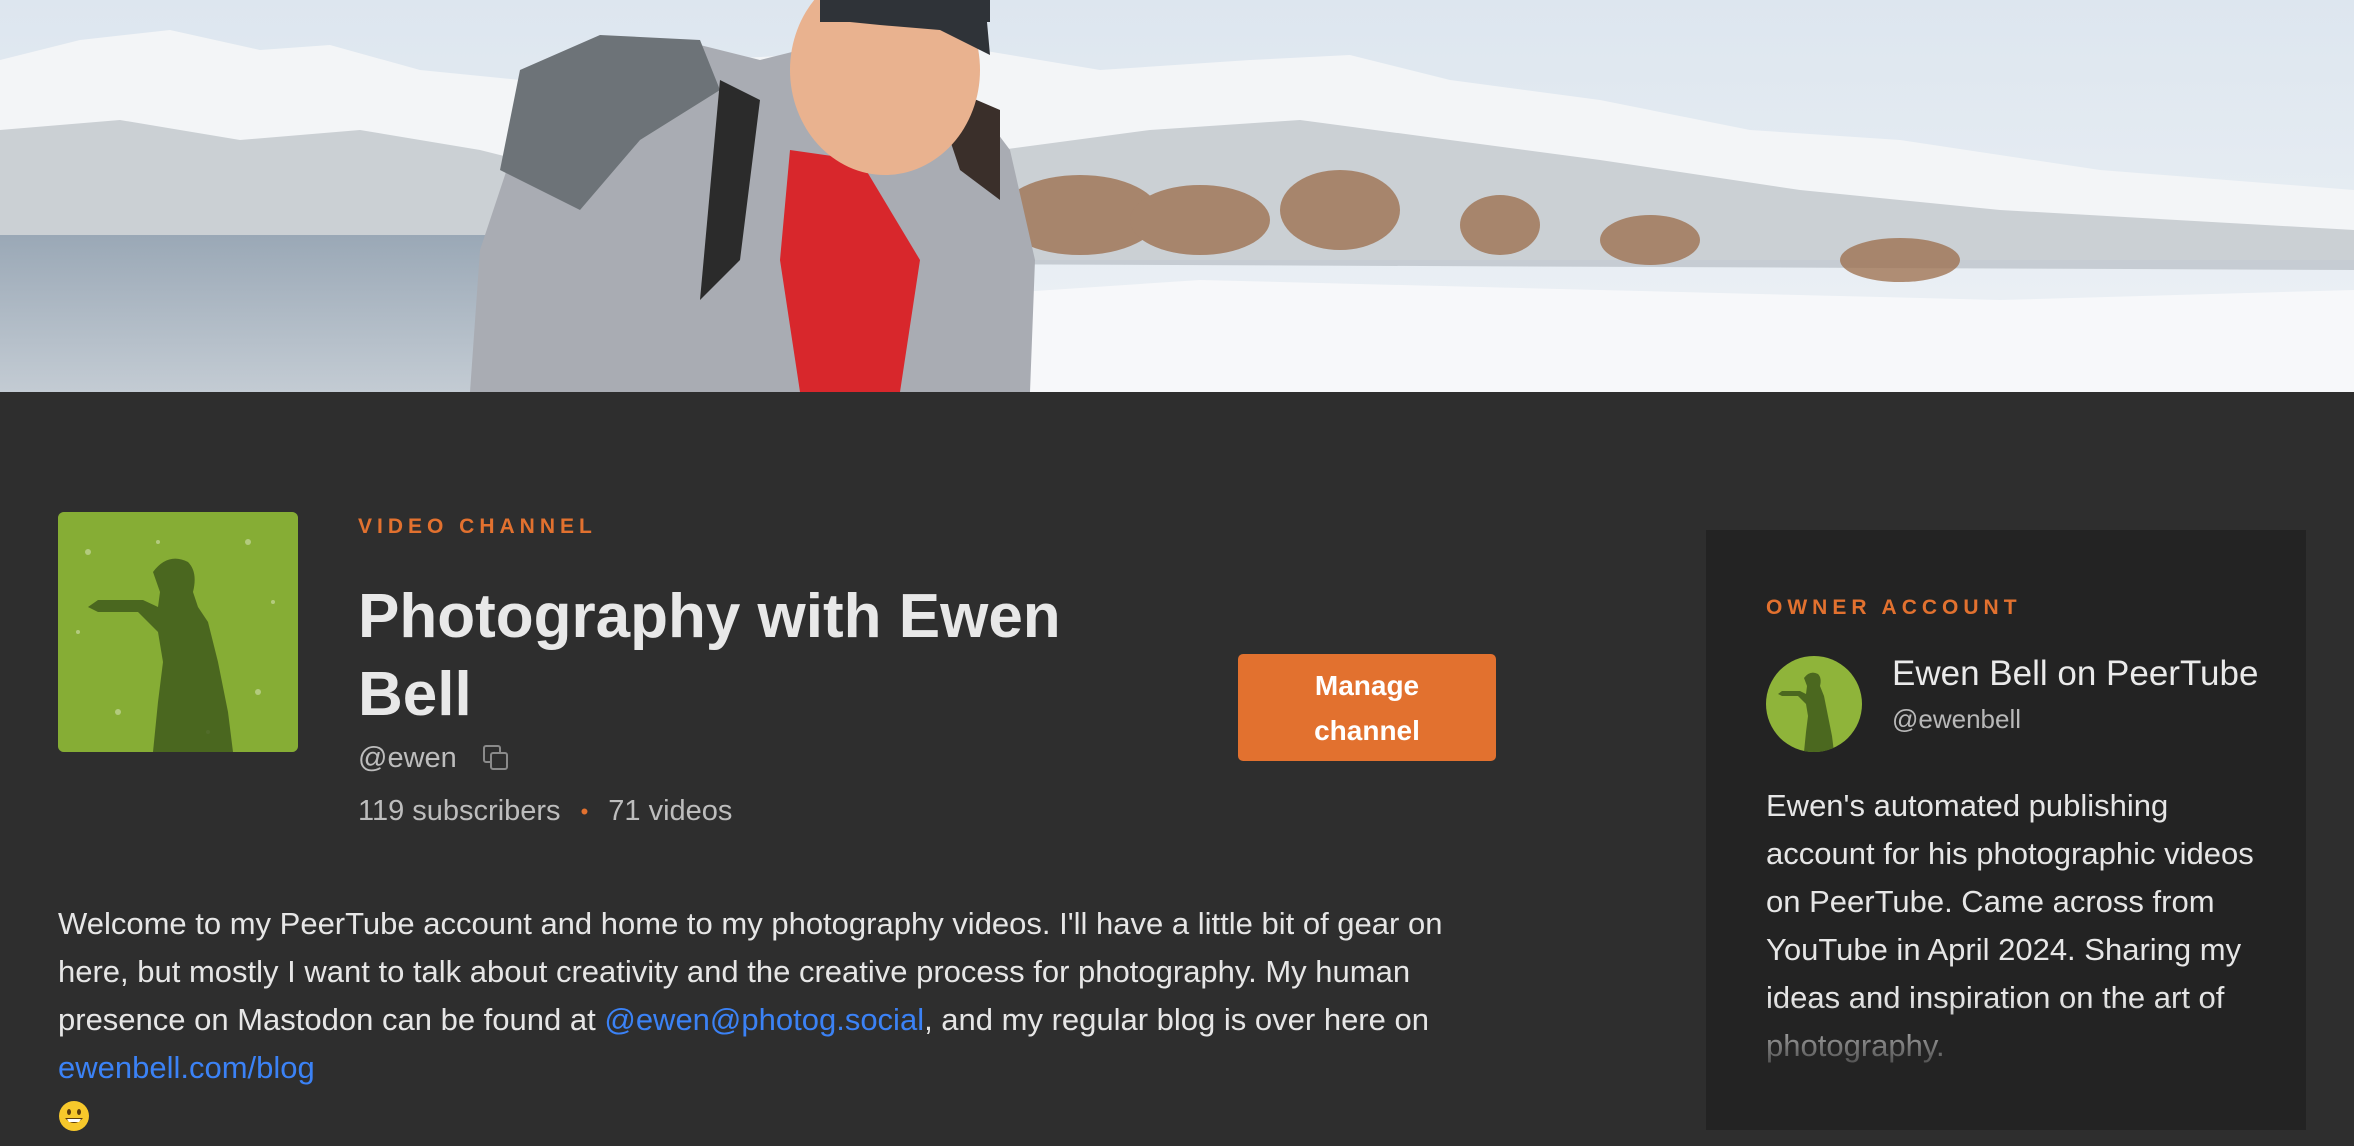 This screenshot has width=2354, height=1146. I want to click on owner-name: Ewen Bell on PeerTube, so click(2075, 674).